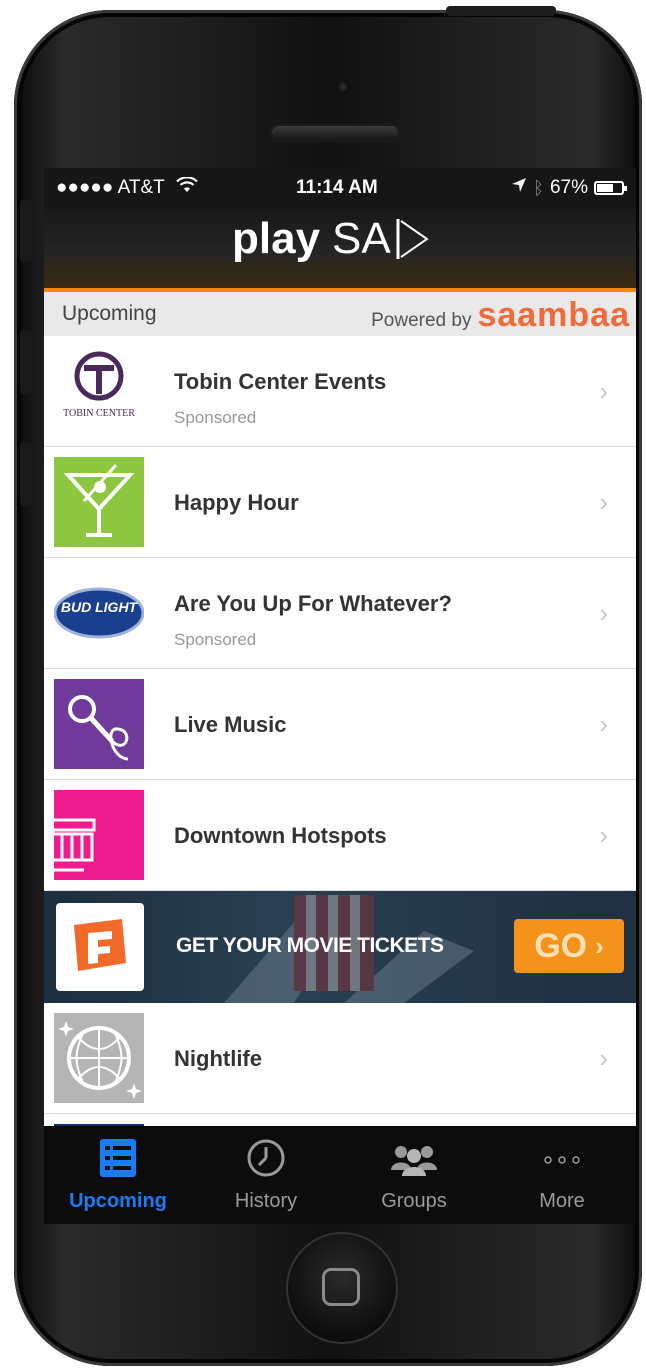 The width and height of the screenshot is (646, 1372). What do you see at coordinates (561, 945) in the screenshot?
I see `go-button-label: GO` at bounding box center [561, 945].